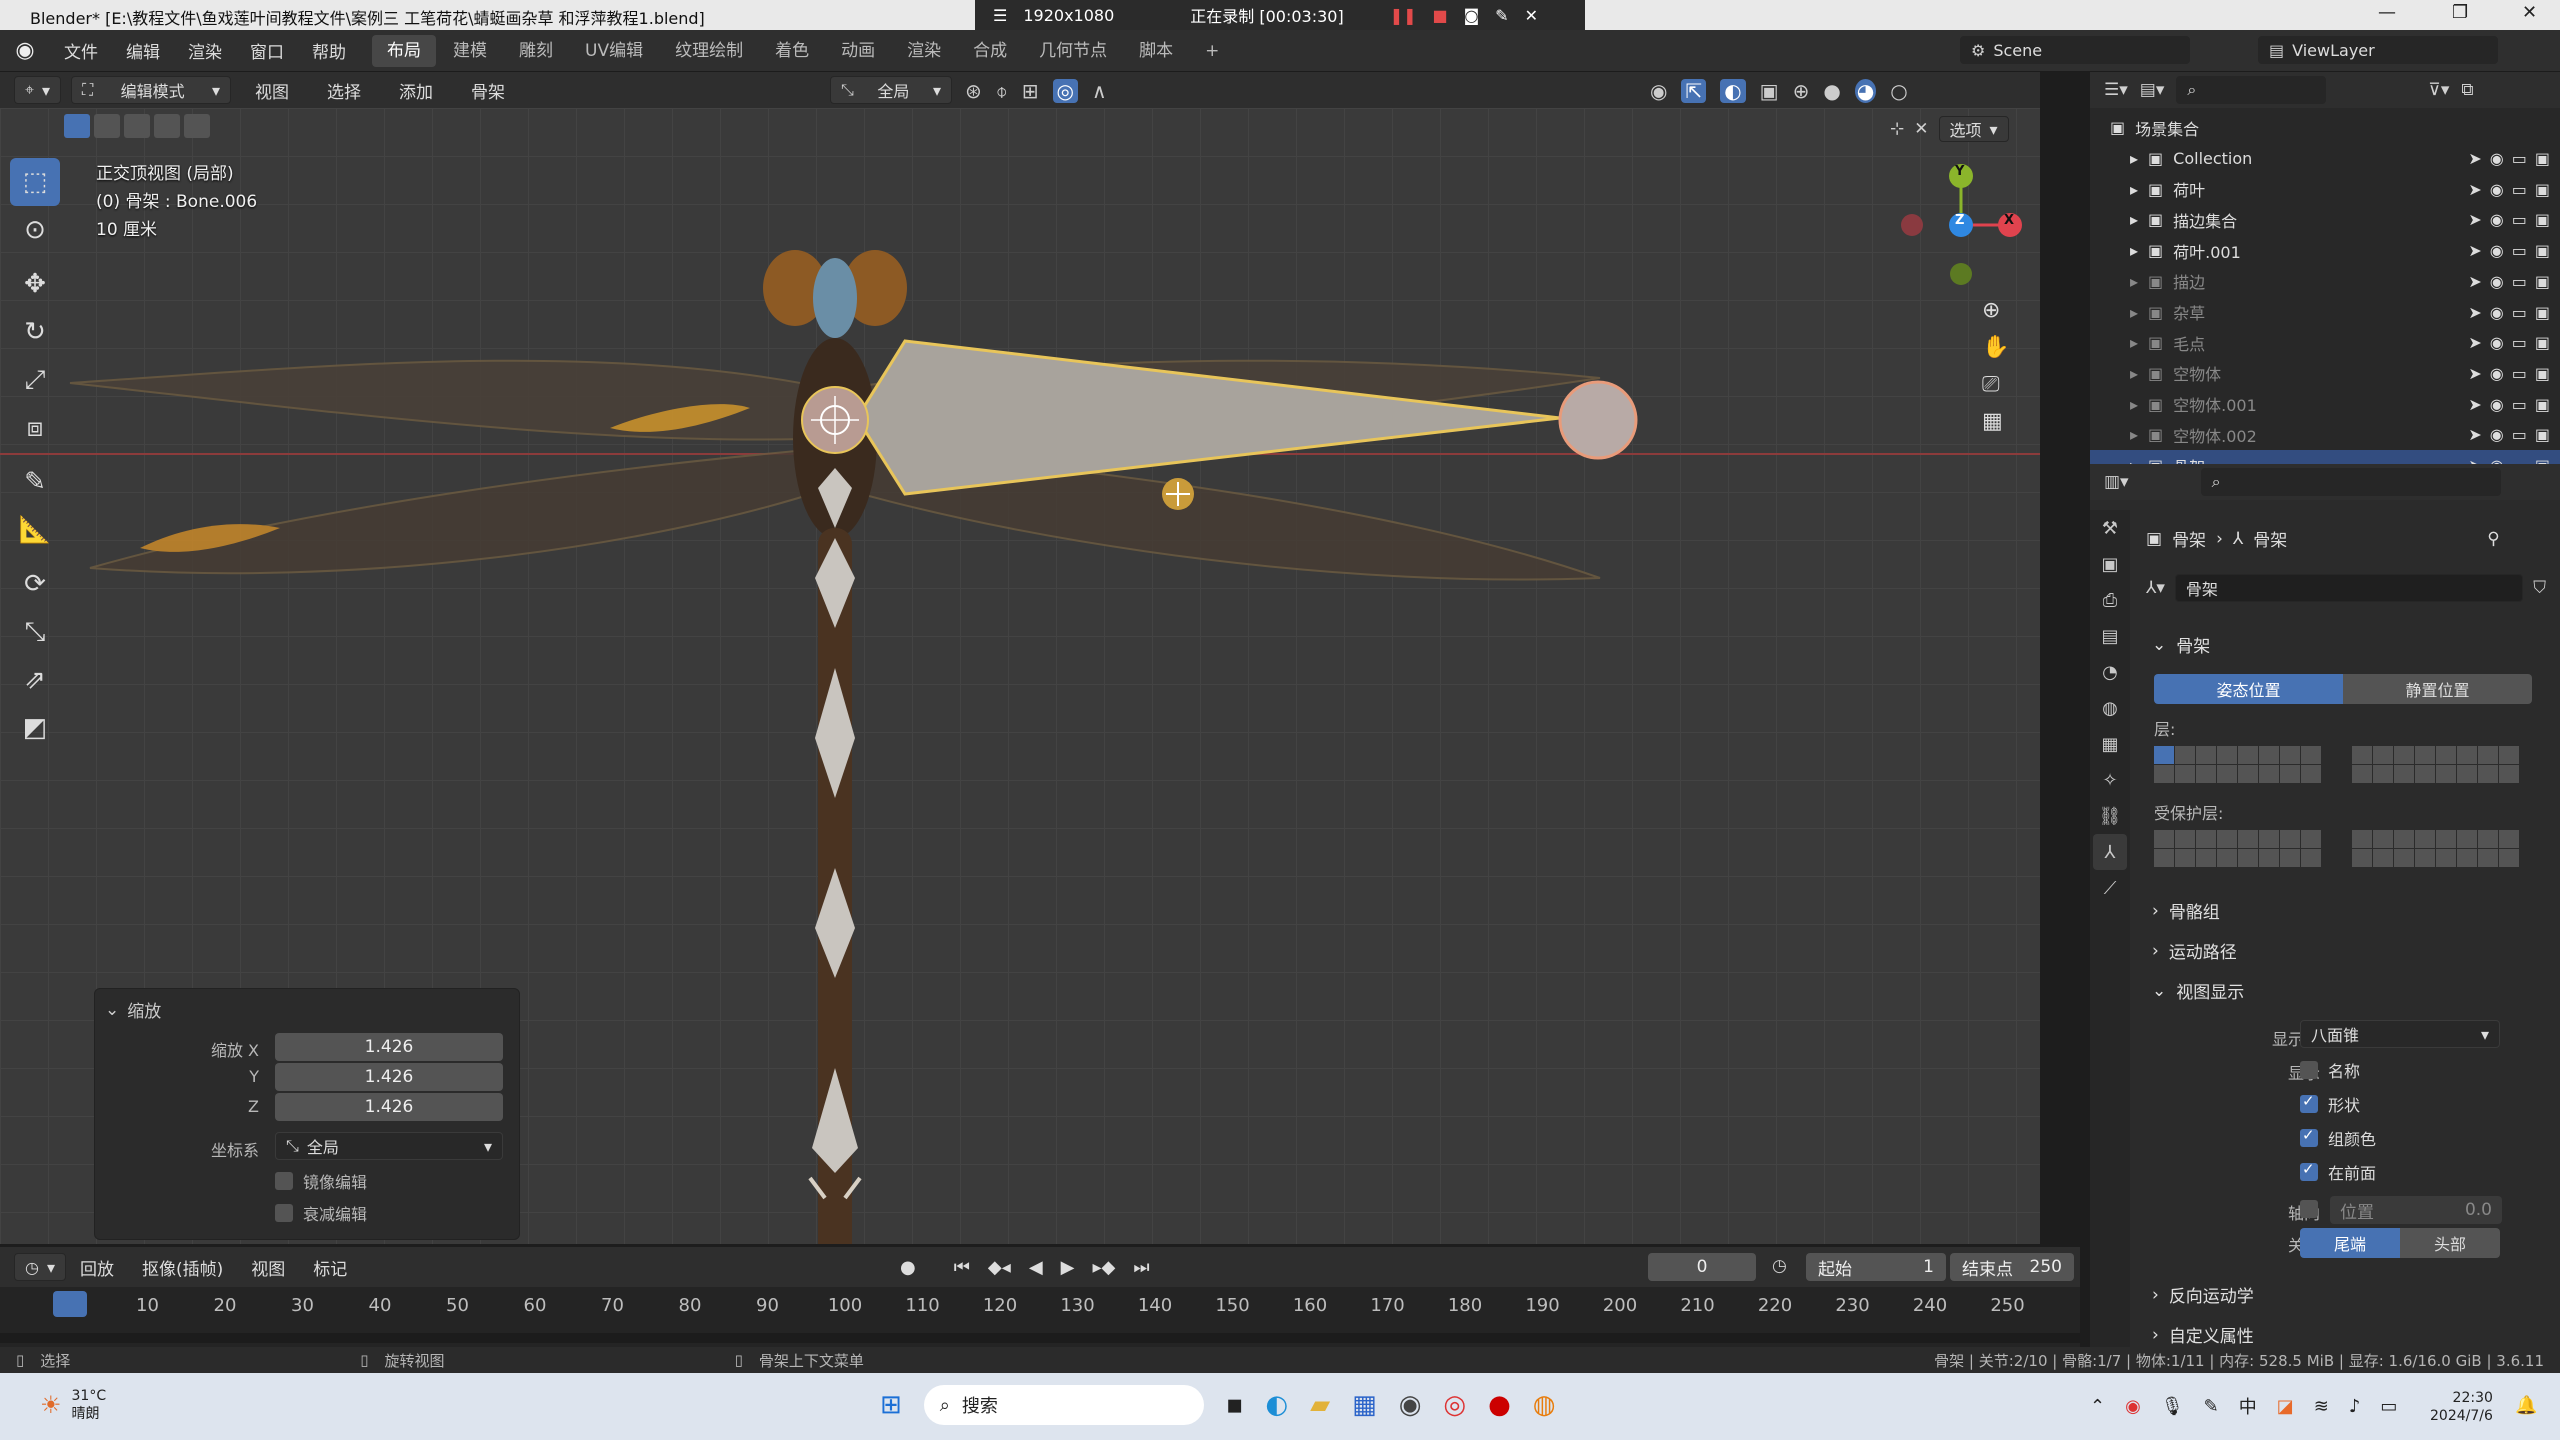  I want to click on outliner-row: ▸ ▣ 杂草 ➤ ◉ ▭ ▣, so click(2325, 312).